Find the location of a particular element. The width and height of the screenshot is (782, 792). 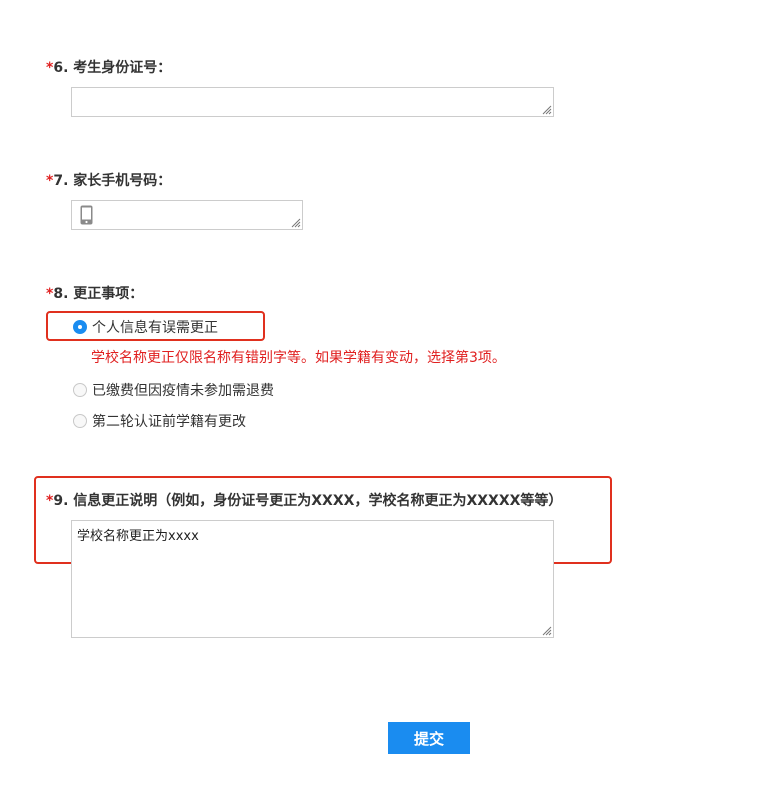

option-personal-info-correction: 个人信息有误需更正 is located at coordinates (145, 327).